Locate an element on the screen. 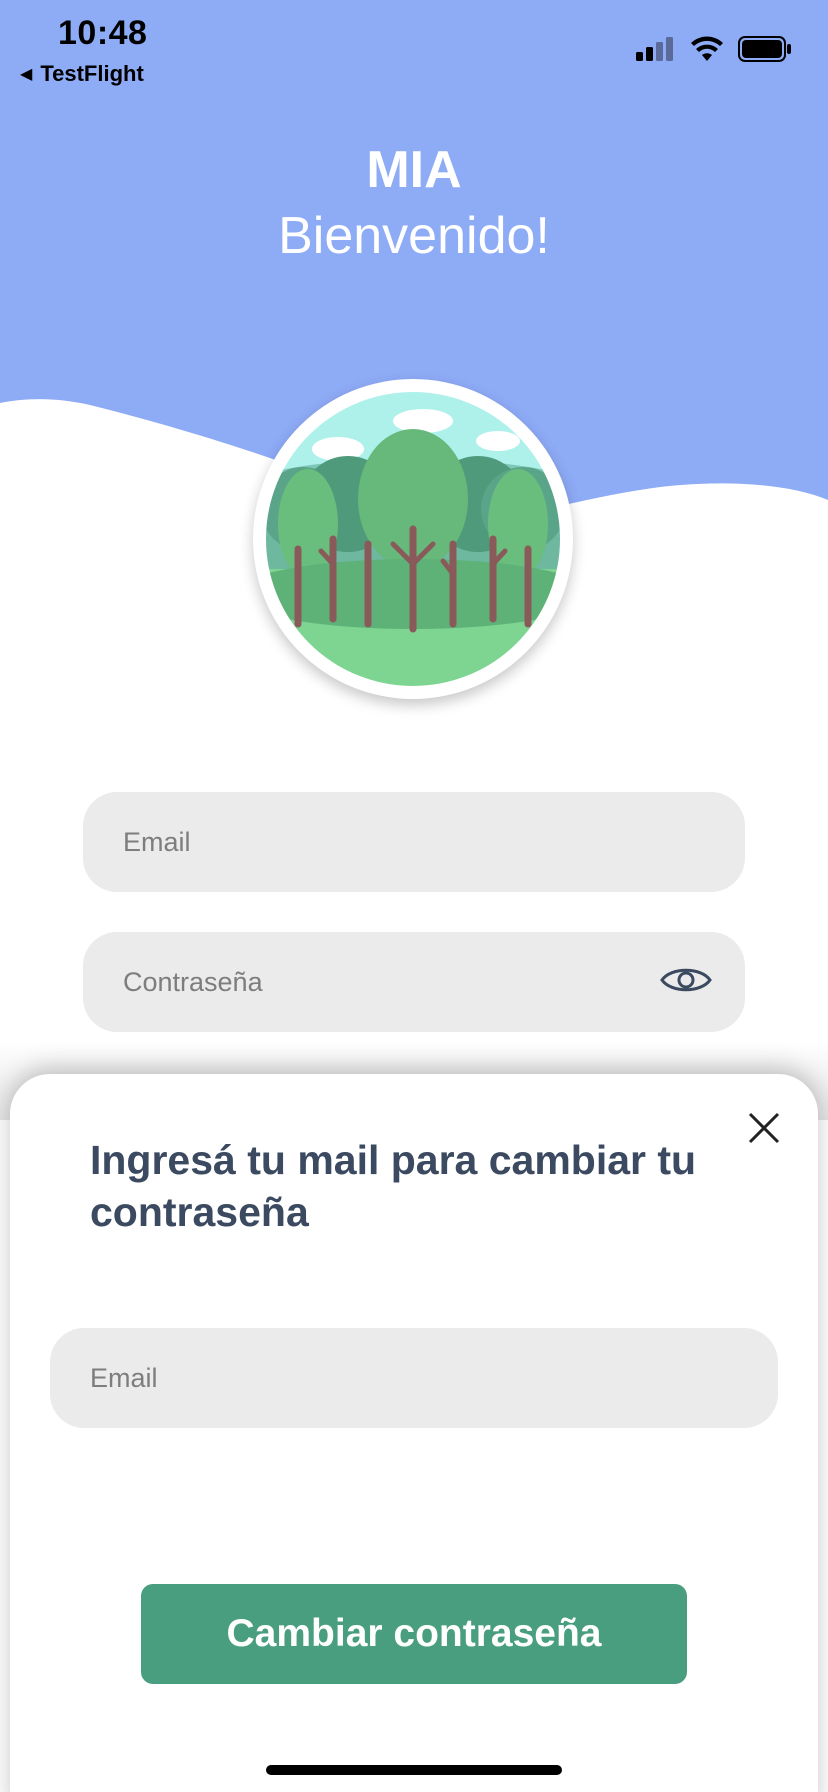 The height and width of the screenshot is (1792, 828). login-email-placeholder: Email is located at coordinates (157, 841).